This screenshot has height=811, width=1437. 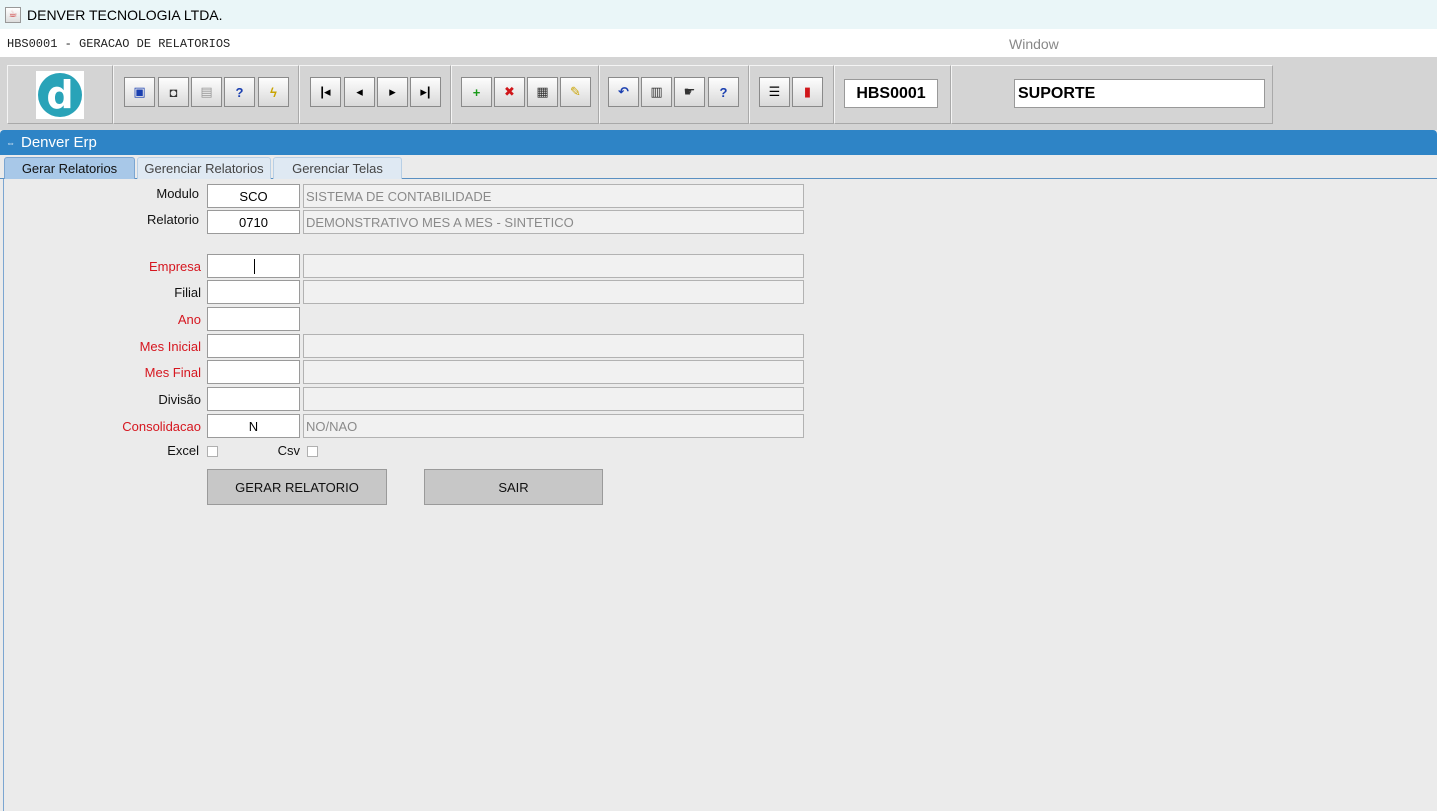 I want to click on print-button: ▤, so click(x=206, y=92).